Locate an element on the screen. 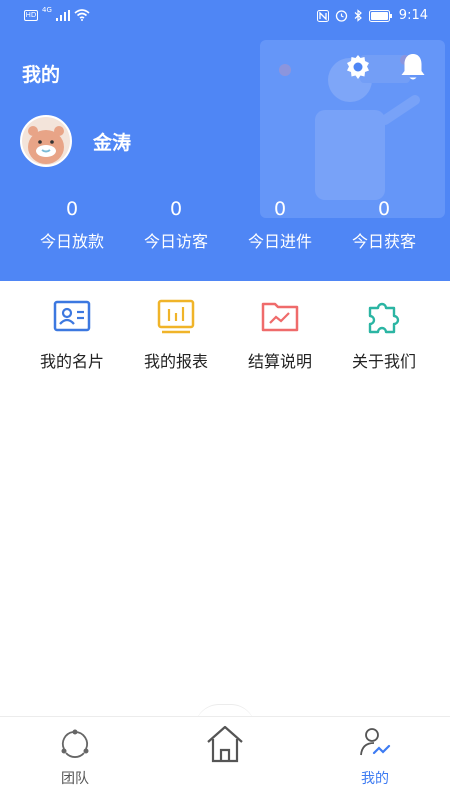 This screenshot has width=450, height=800. stats-row: 0 今日放款 0 今日访客 0 今日进件 0 今日获客 is located at coordinates (225, 224).